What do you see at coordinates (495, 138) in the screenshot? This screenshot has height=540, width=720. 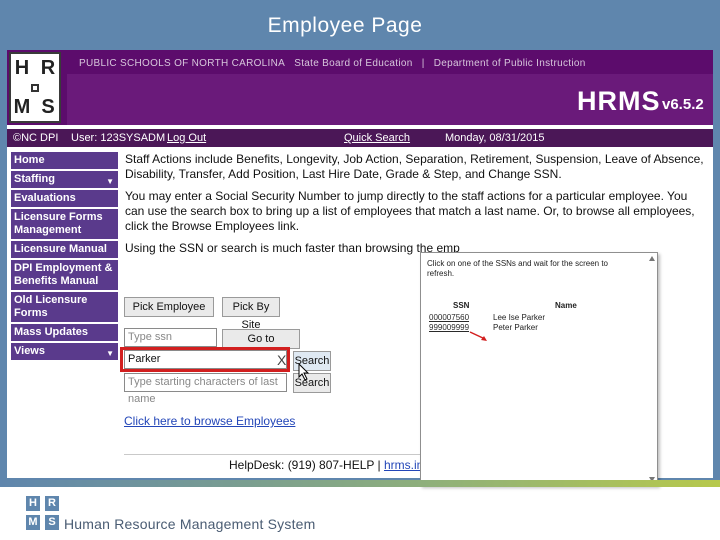 I see `date-label: Monday, 08/31/2015` at bounding box center [495, 138].